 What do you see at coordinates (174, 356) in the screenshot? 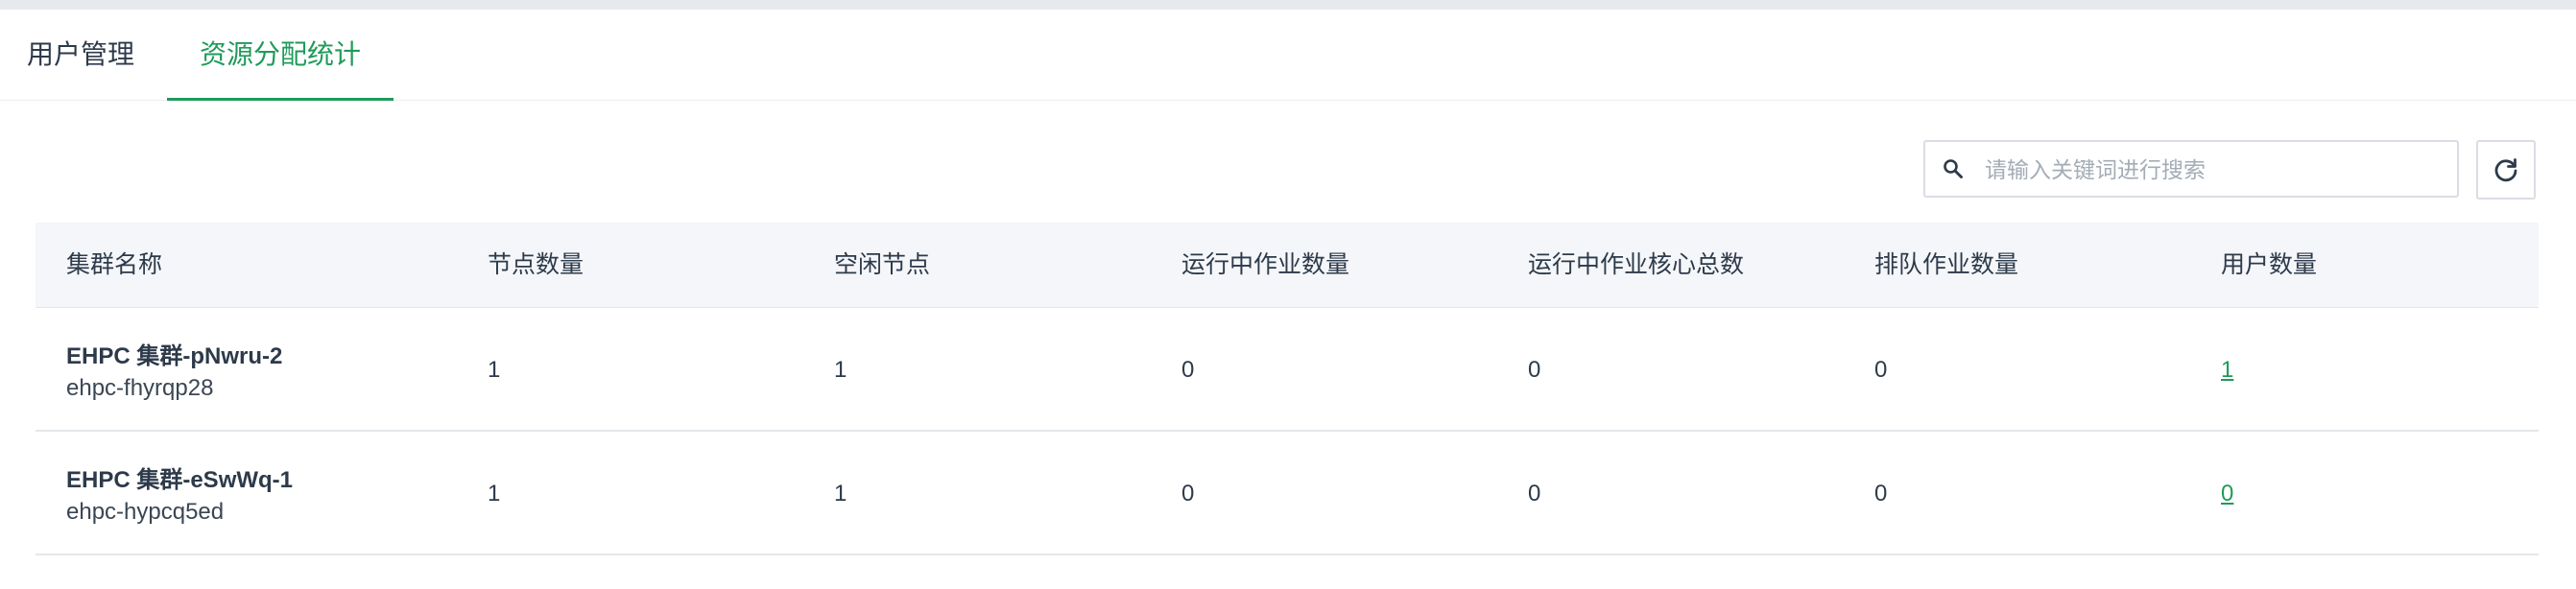
I see `cluster-name: EHPC 集群-pNwru-2` at bounding box center [174, 356].